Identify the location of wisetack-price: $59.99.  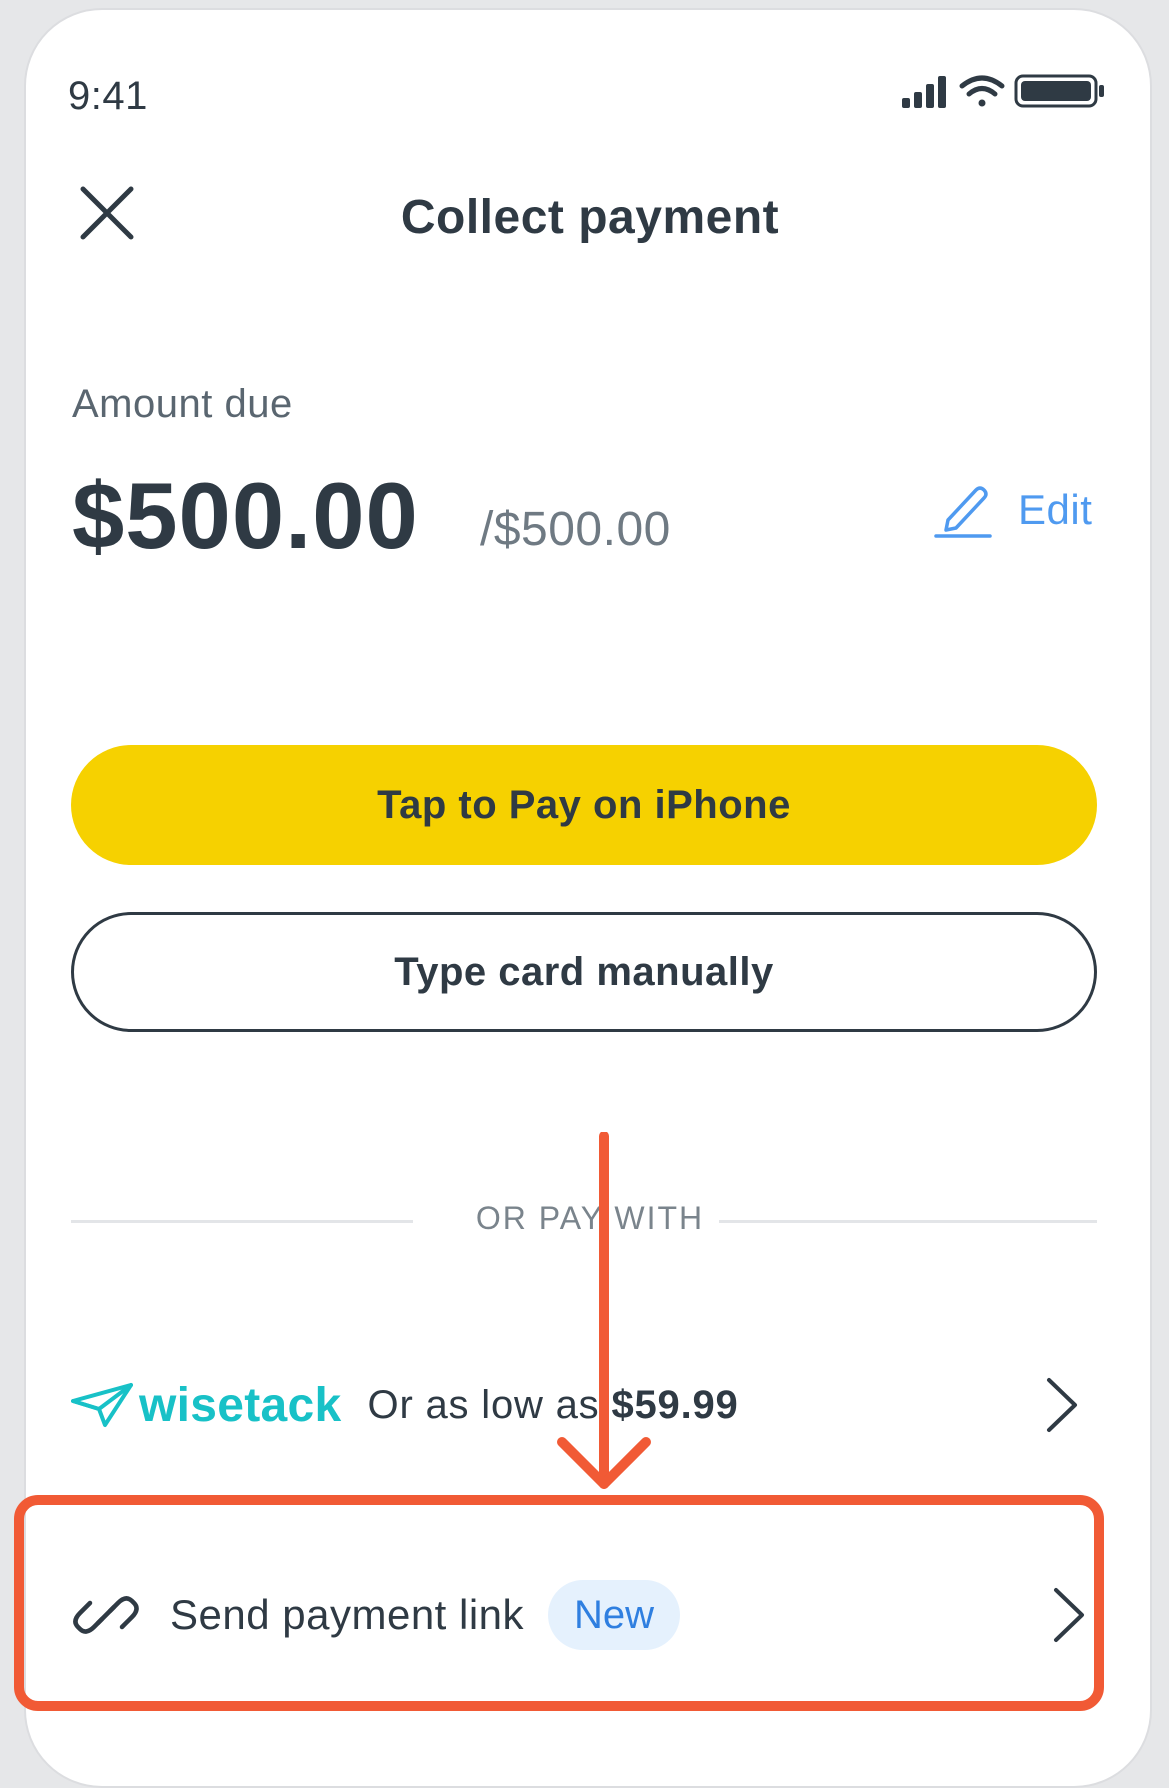
(675, 1404).